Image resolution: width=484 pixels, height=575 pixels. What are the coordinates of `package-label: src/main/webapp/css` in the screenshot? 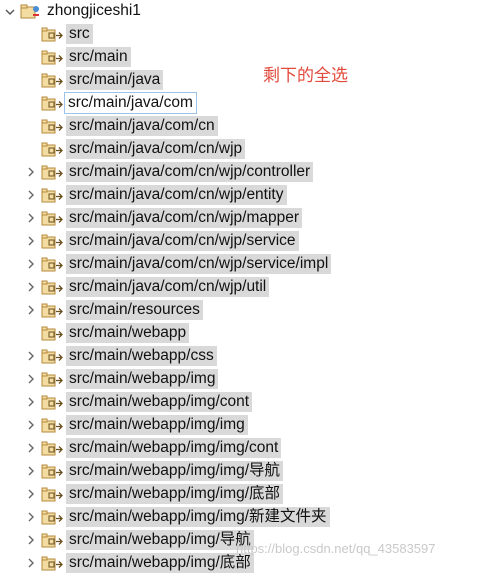 It's located at (141, 356).